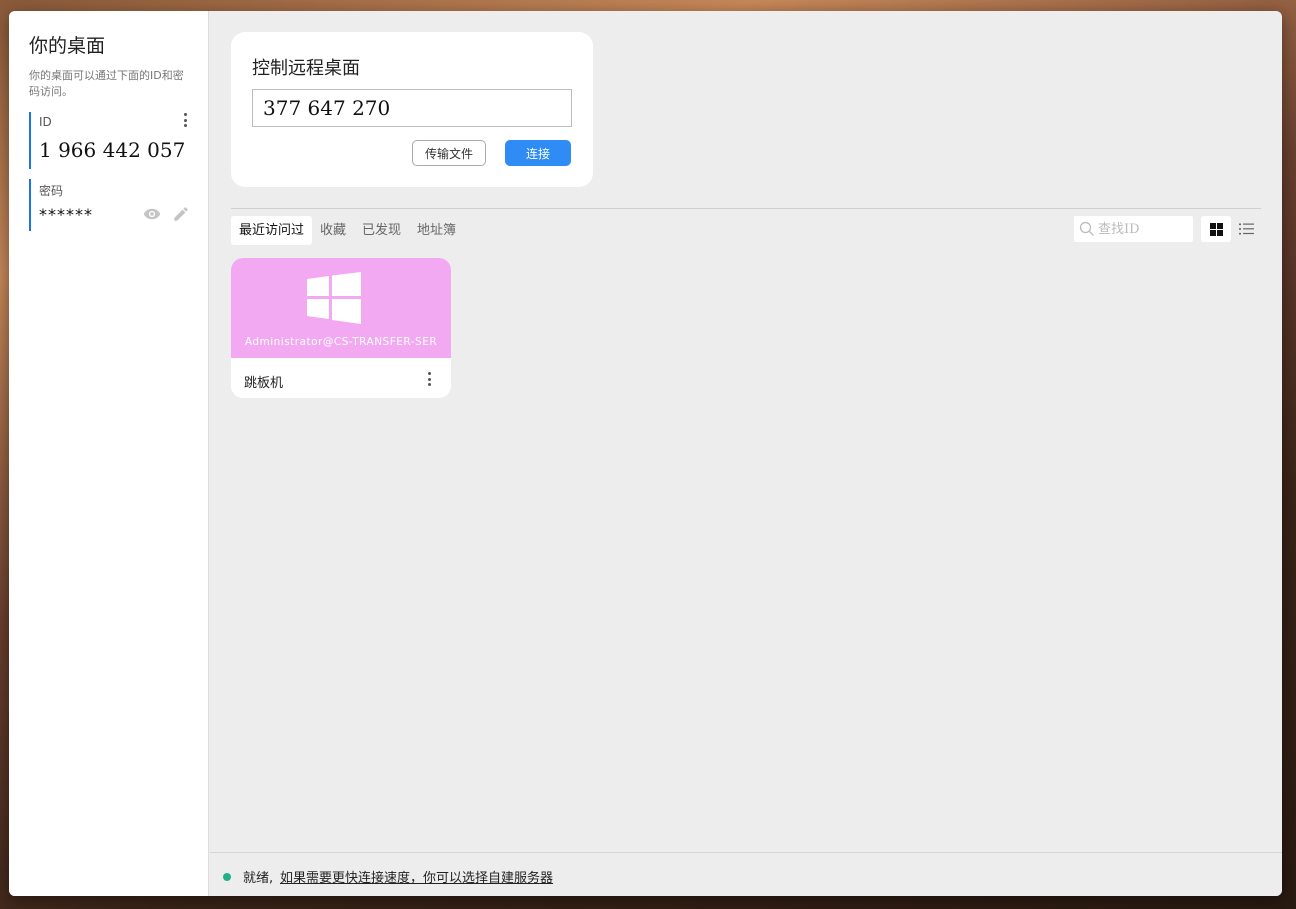  Describe the element at coordinates (152, 214) in the screenshot. I see `eye-icon` at that location.